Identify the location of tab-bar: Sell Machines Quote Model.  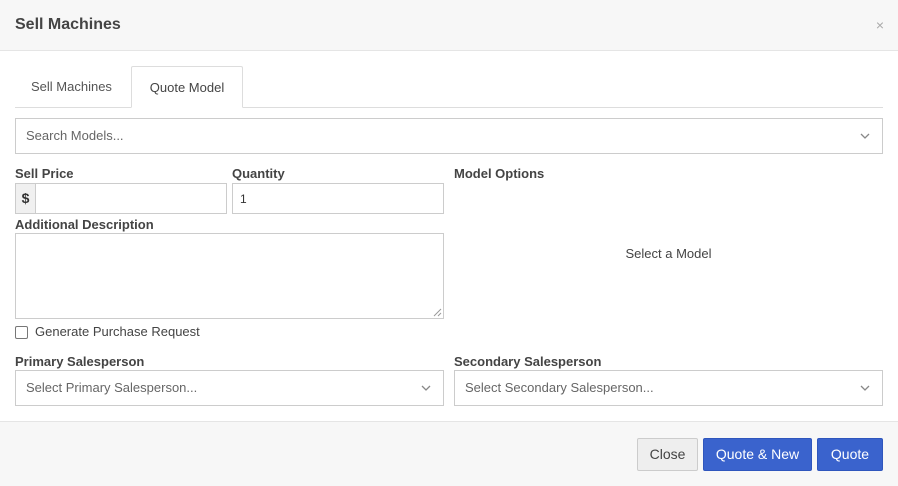
(449, 87).